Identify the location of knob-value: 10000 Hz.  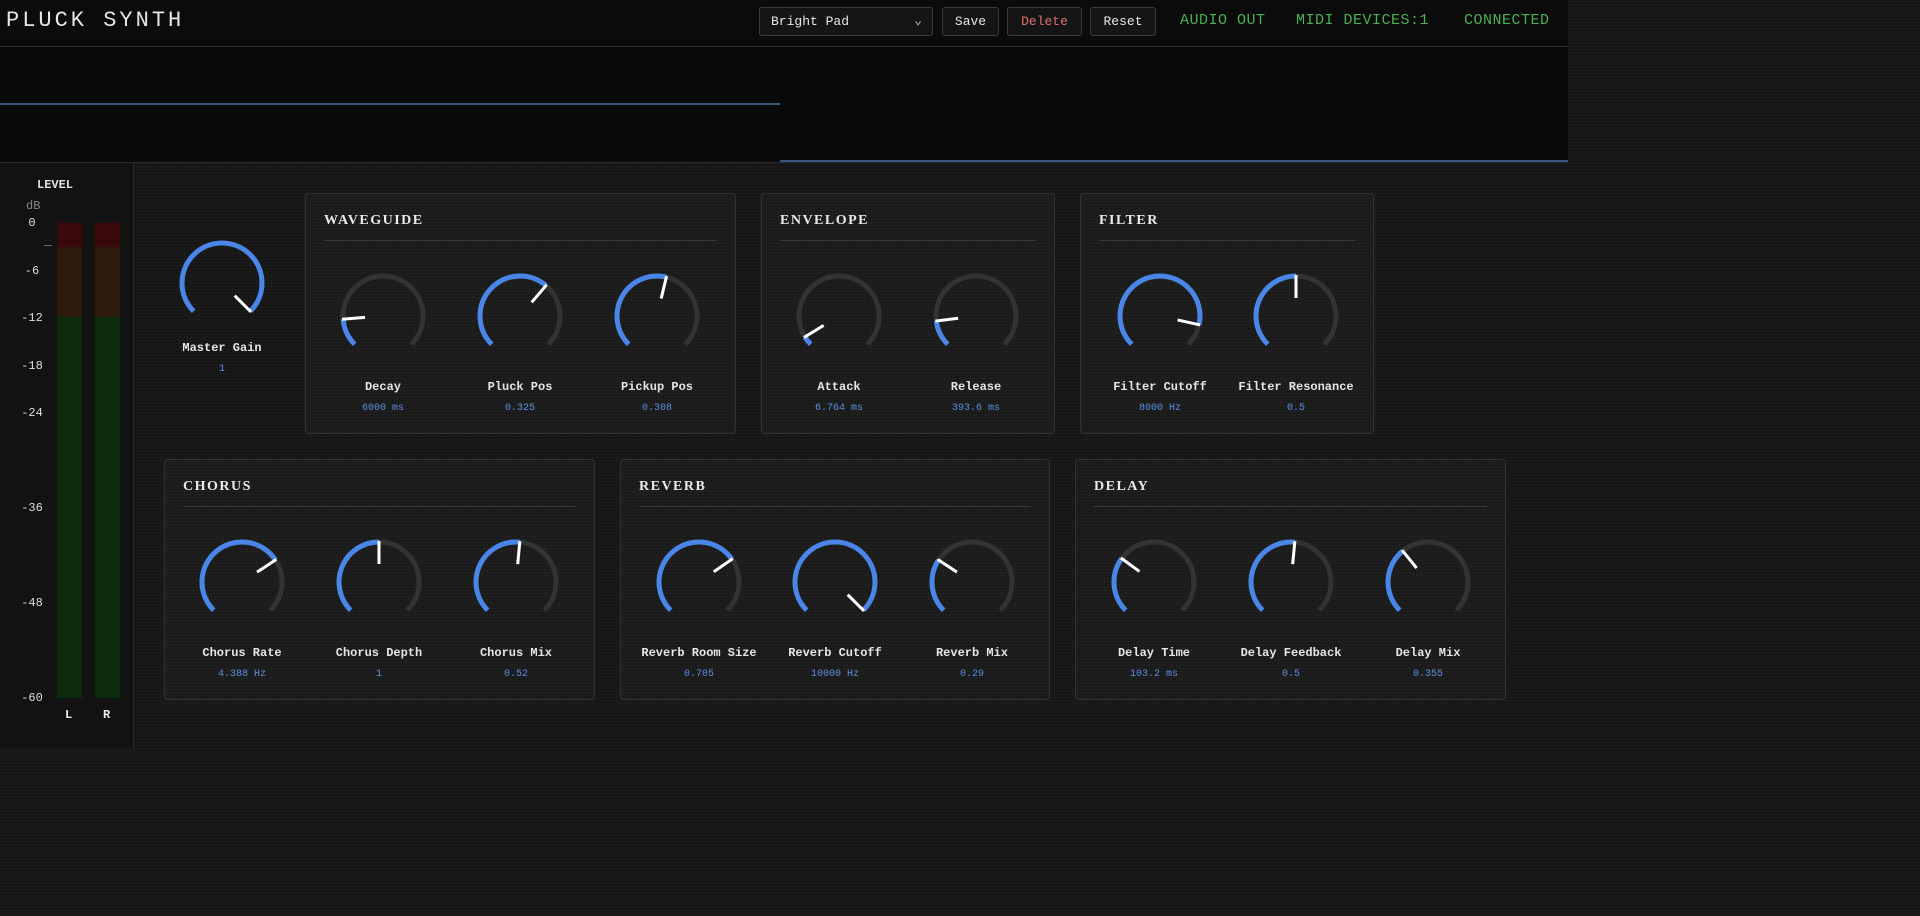
(834, 674).